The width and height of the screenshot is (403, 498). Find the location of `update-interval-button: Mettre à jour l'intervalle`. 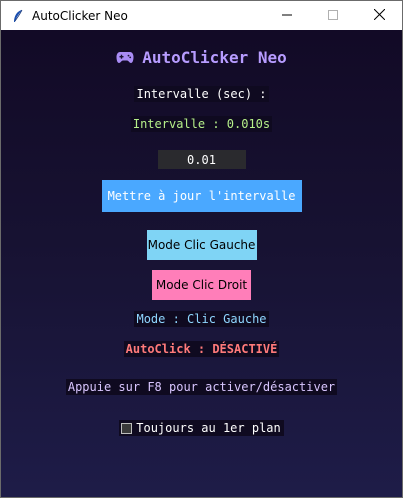

update-interval-button: Mettre à jour l'intervalle is located at coordinates (201, 196).